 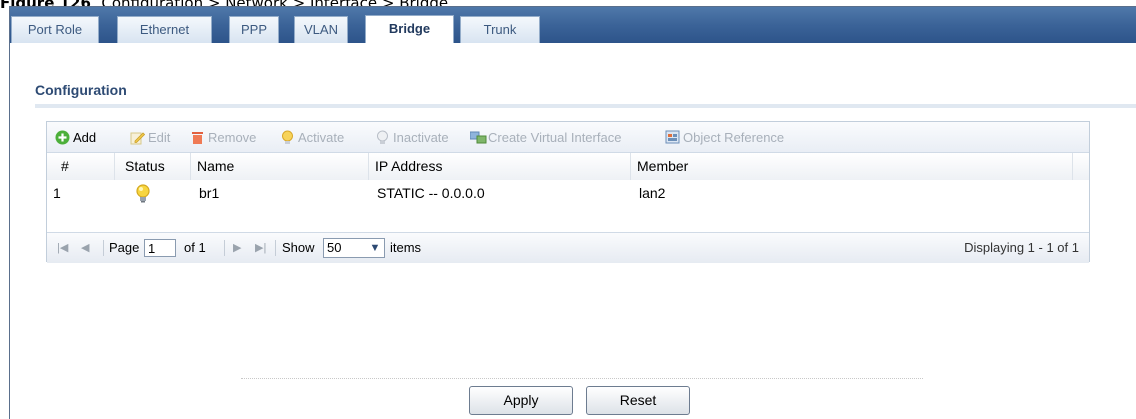 What do you see at coordinates (160, 248) in the screenshot?
I see `page-number-input: 1` at bounding box center [160, 248].